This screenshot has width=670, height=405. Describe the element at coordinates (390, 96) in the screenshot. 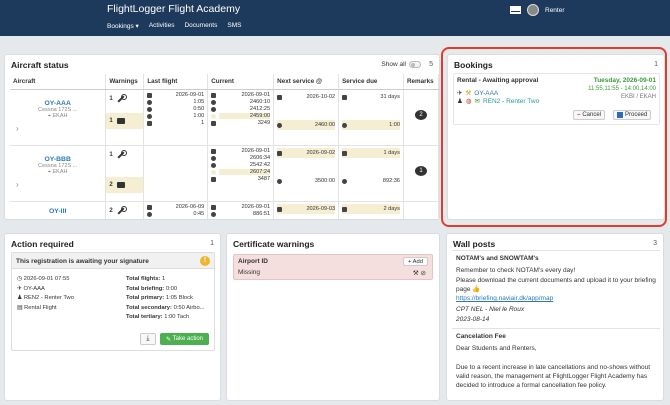

I see `service-due-days: 31 days` at that location.